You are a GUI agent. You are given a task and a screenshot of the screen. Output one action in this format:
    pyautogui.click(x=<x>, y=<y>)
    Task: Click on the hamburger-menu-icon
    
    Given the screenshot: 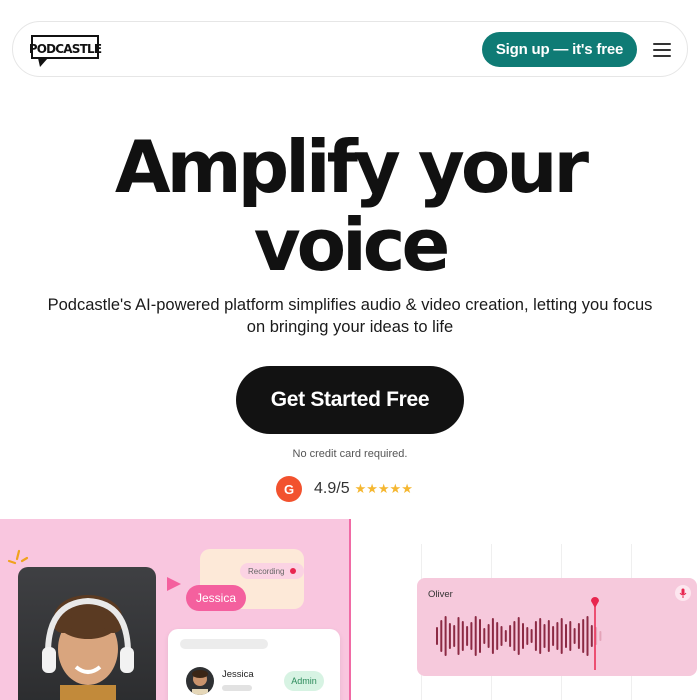 What is the action you would take?
    pyautogui.click(x=662, y=49)
    